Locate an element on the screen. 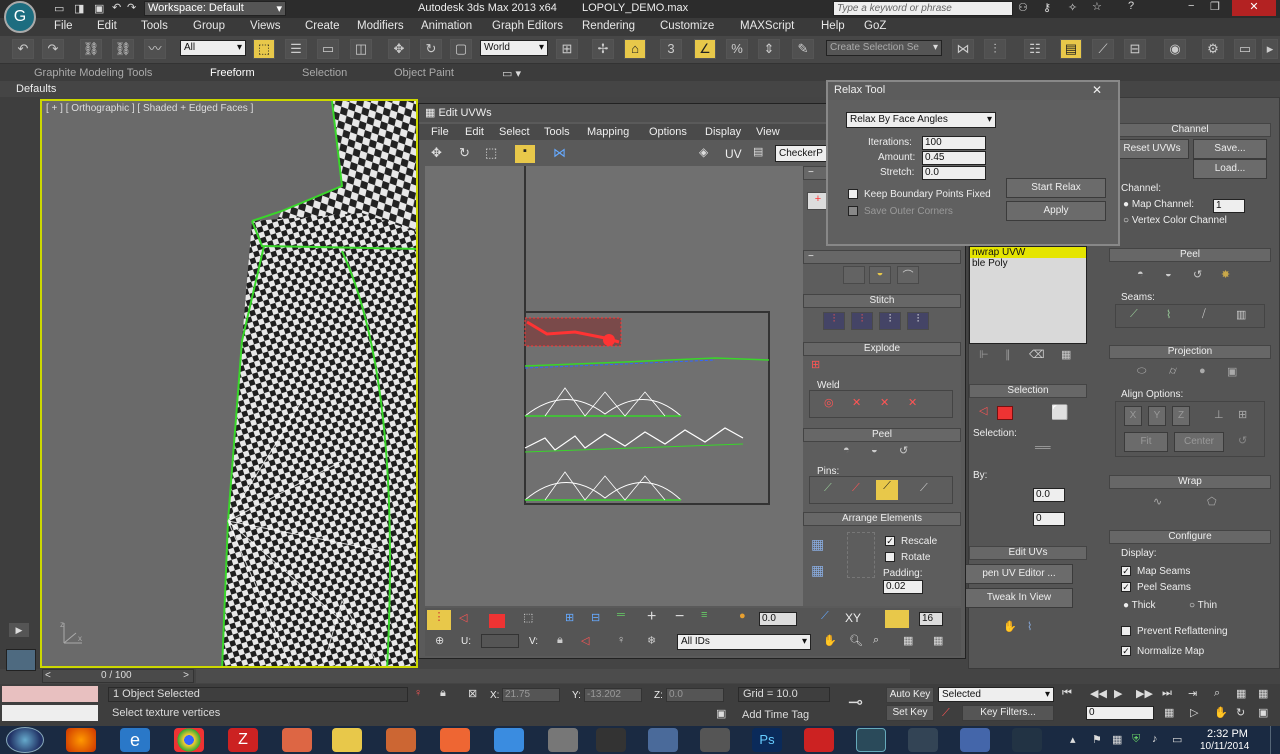  3dsmax-taskbar-icon is located at coordinates (871, 740).